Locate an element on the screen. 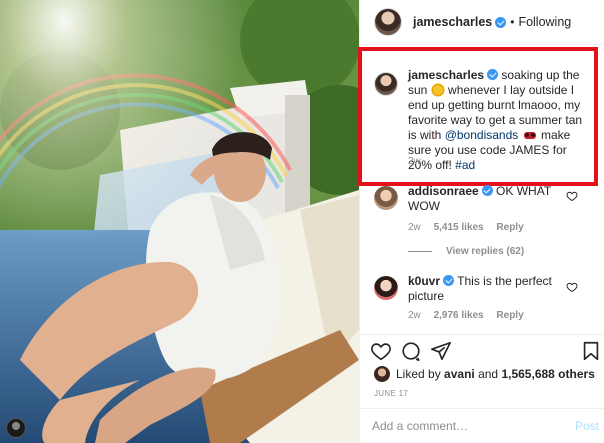  tagged-user-icon is located at coordinates (16, 428).